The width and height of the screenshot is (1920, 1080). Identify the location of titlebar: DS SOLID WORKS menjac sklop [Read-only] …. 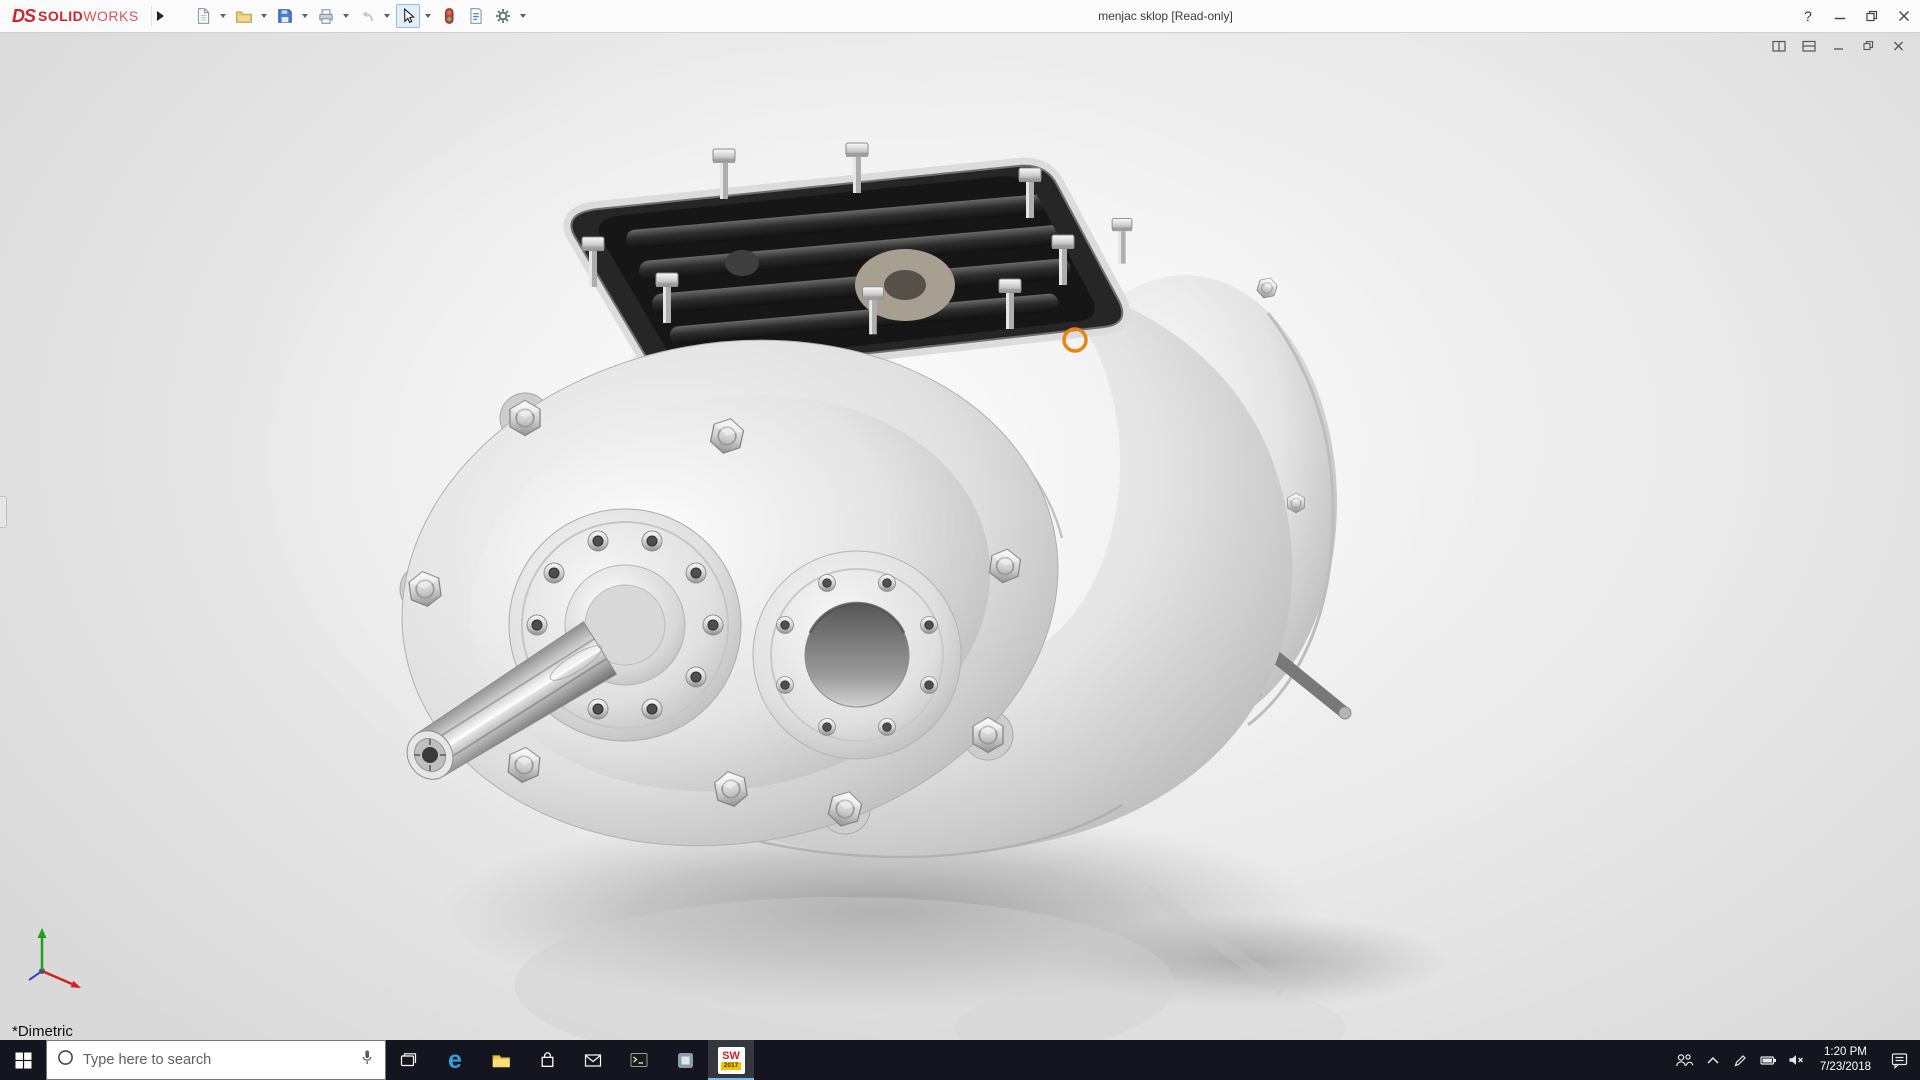
(960, 16).